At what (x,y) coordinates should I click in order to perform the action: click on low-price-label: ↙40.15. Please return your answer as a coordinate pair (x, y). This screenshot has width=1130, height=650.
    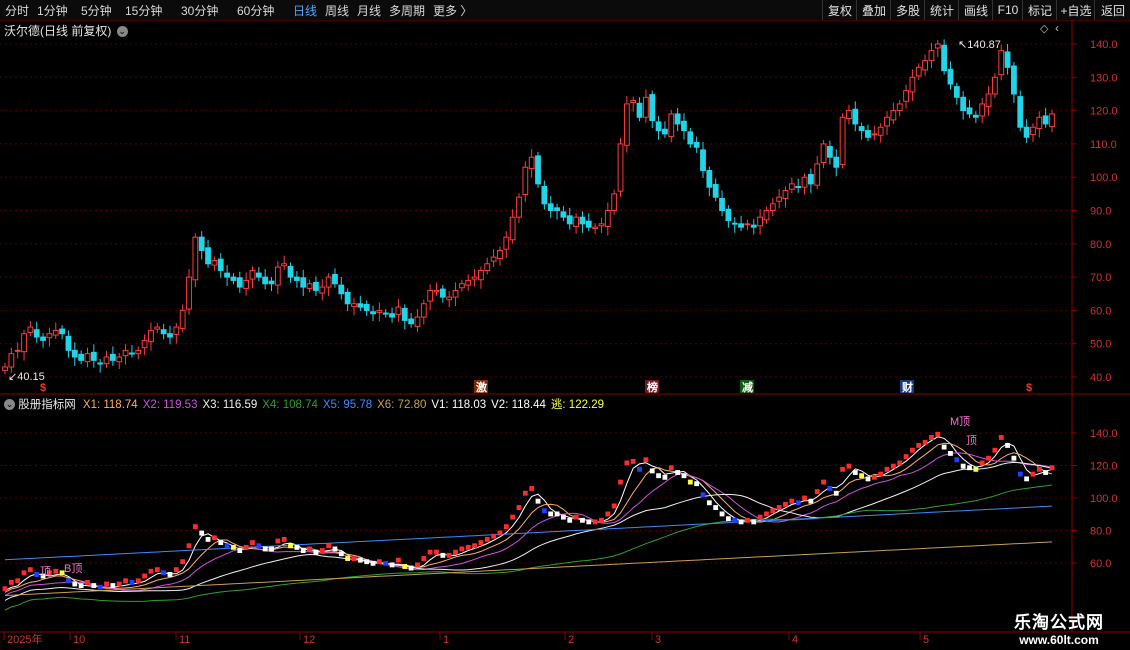
    Looking at the image, I should click on (26, 377).